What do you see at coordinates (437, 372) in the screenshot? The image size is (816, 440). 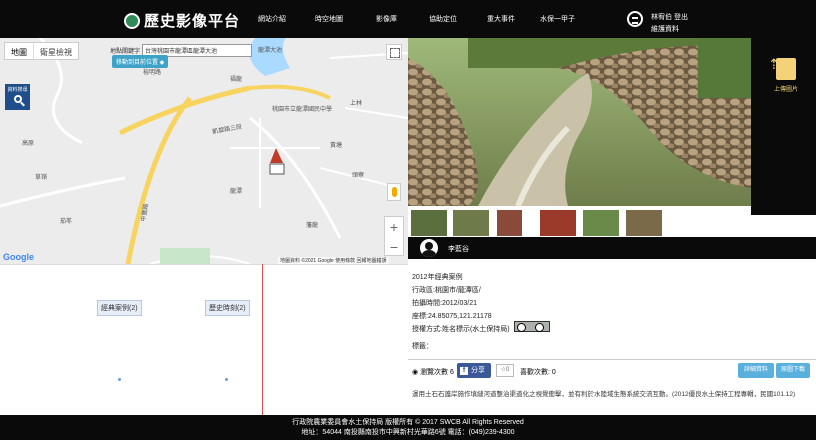 I see `view-count-text: 瀏覽次數 6` at bounding box center [437, 372].